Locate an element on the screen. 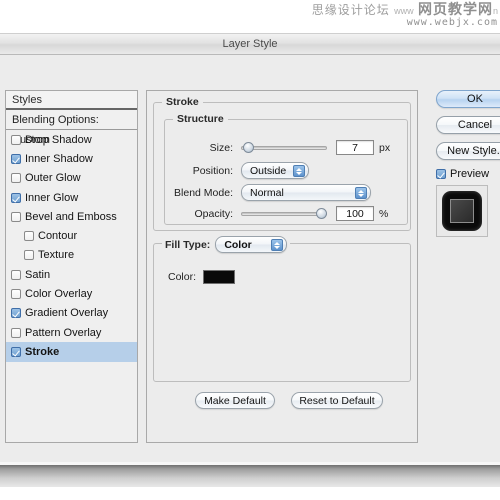 The image size is (500, 500). dialog-actions: OK Cancel New Style.. Preview is located at coordinates (468, 163).